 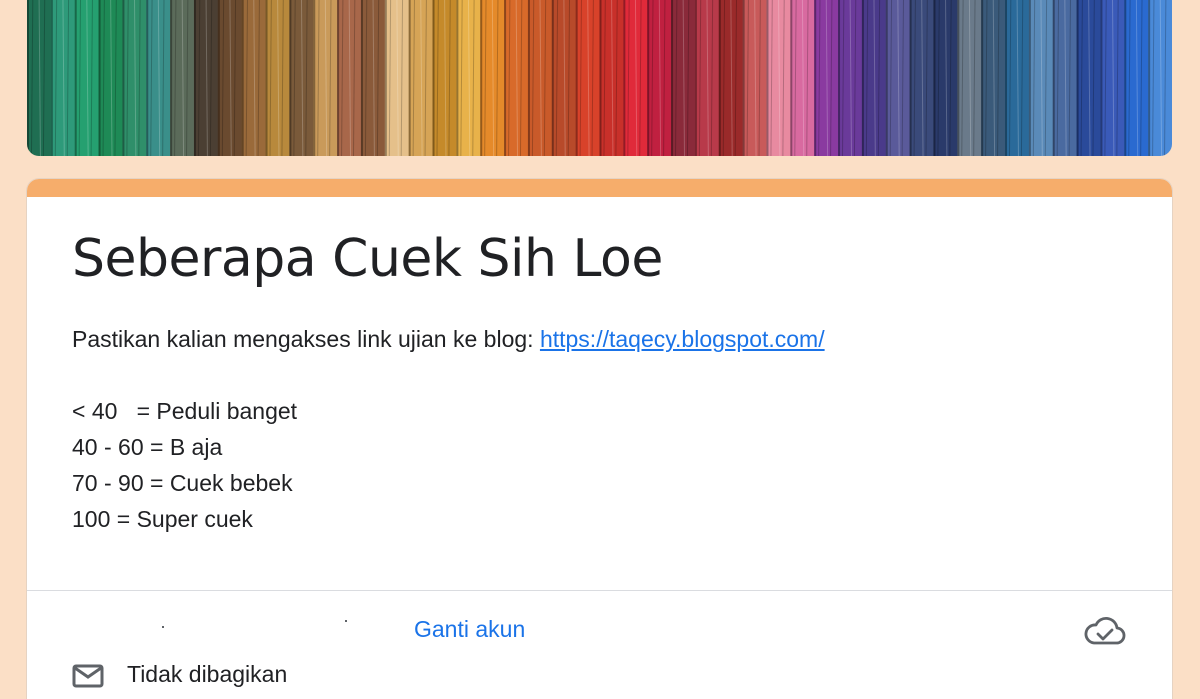 What do you see at coordinates (185, 411) in the screenshot?
I see `score-line: < 40 = Peduli banget` at bounding box center [185, 411].